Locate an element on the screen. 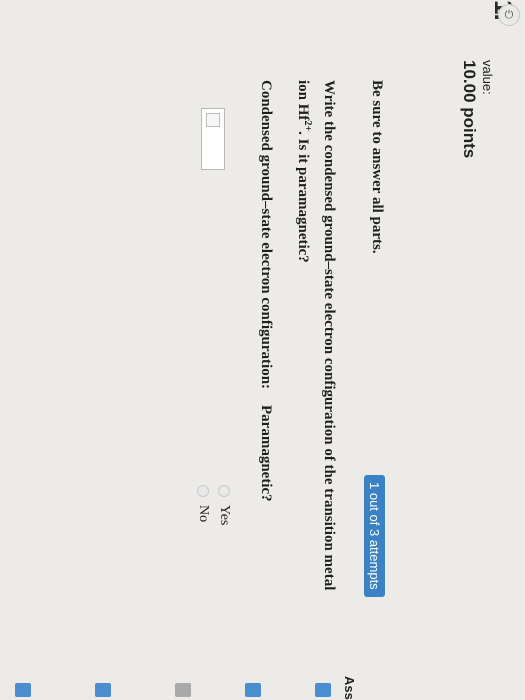 The height and width of the screenshot is (700, 525). option-no-label: No is located at coordinates (203, 514).